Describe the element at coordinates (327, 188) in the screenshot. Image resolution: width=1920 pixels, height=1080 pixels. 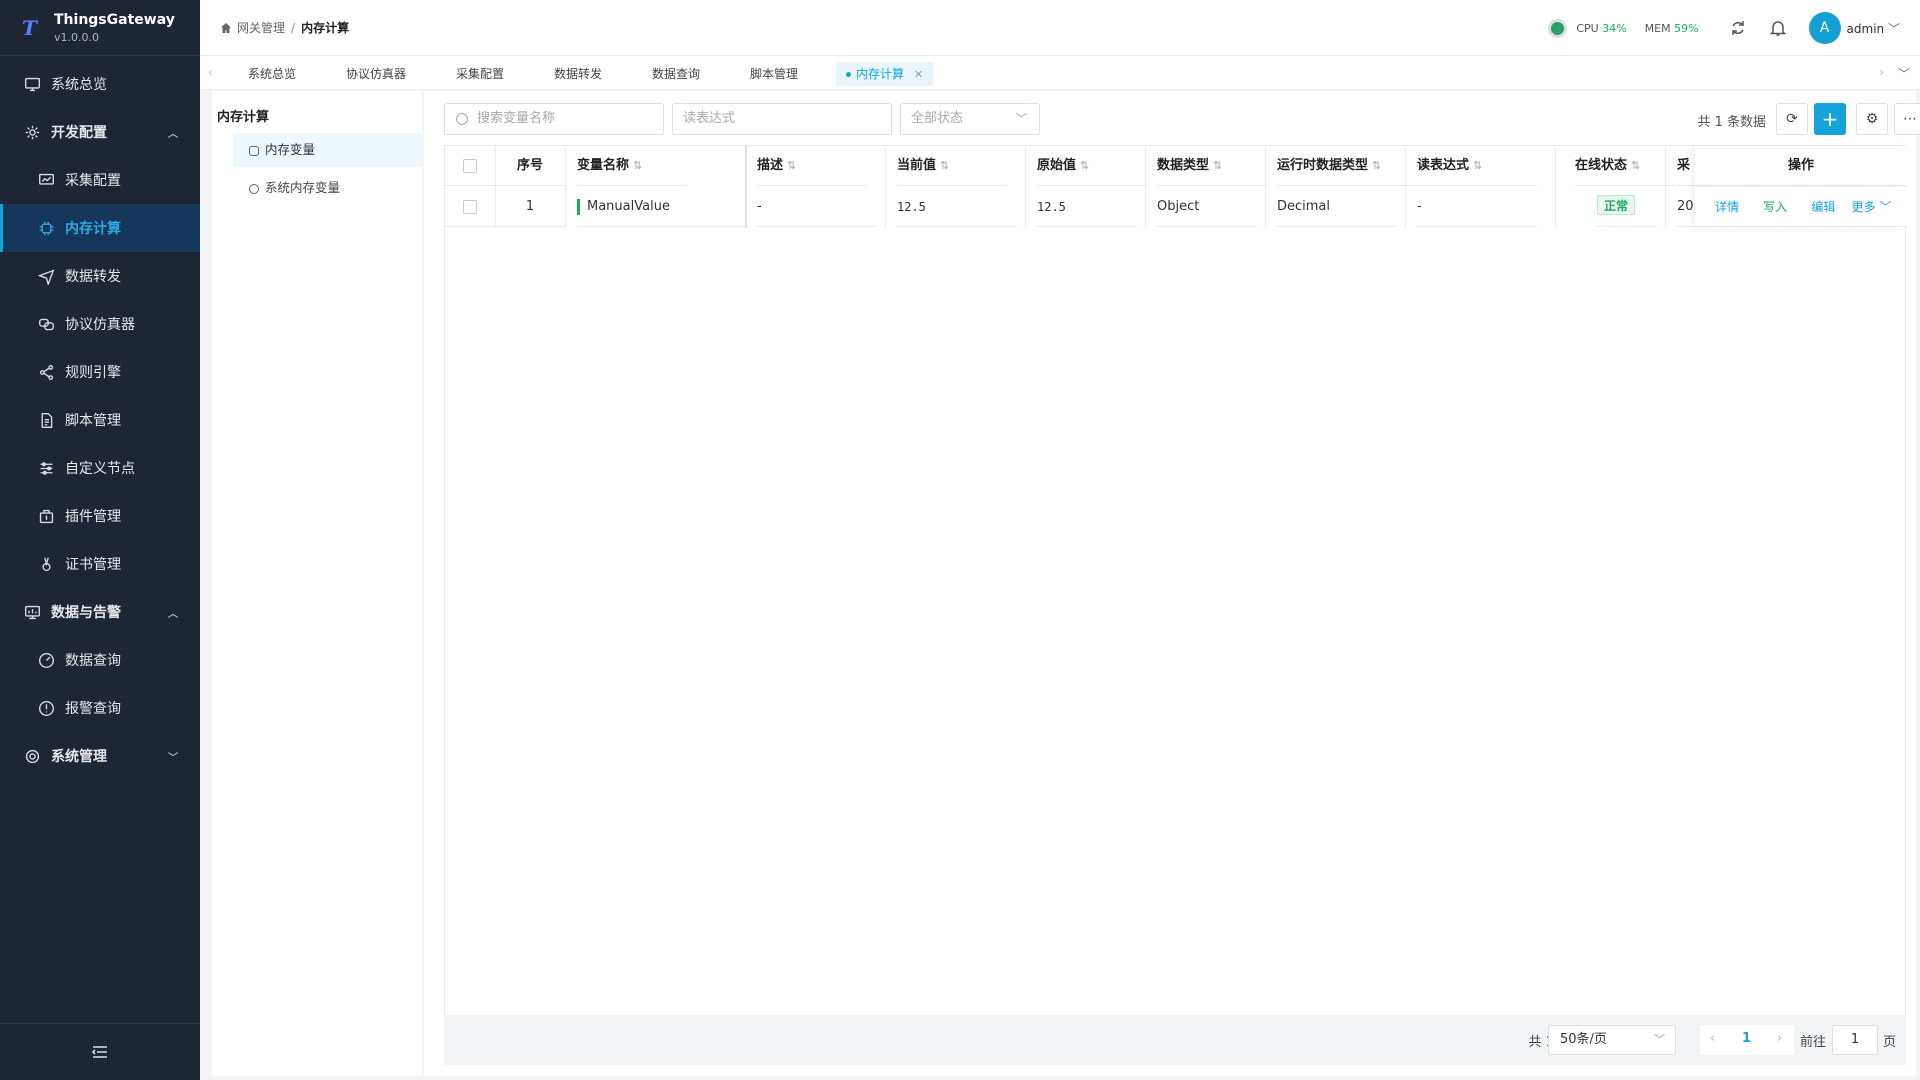
I see `panel-item-system-memory-variable: 系统内存变量` at that location.